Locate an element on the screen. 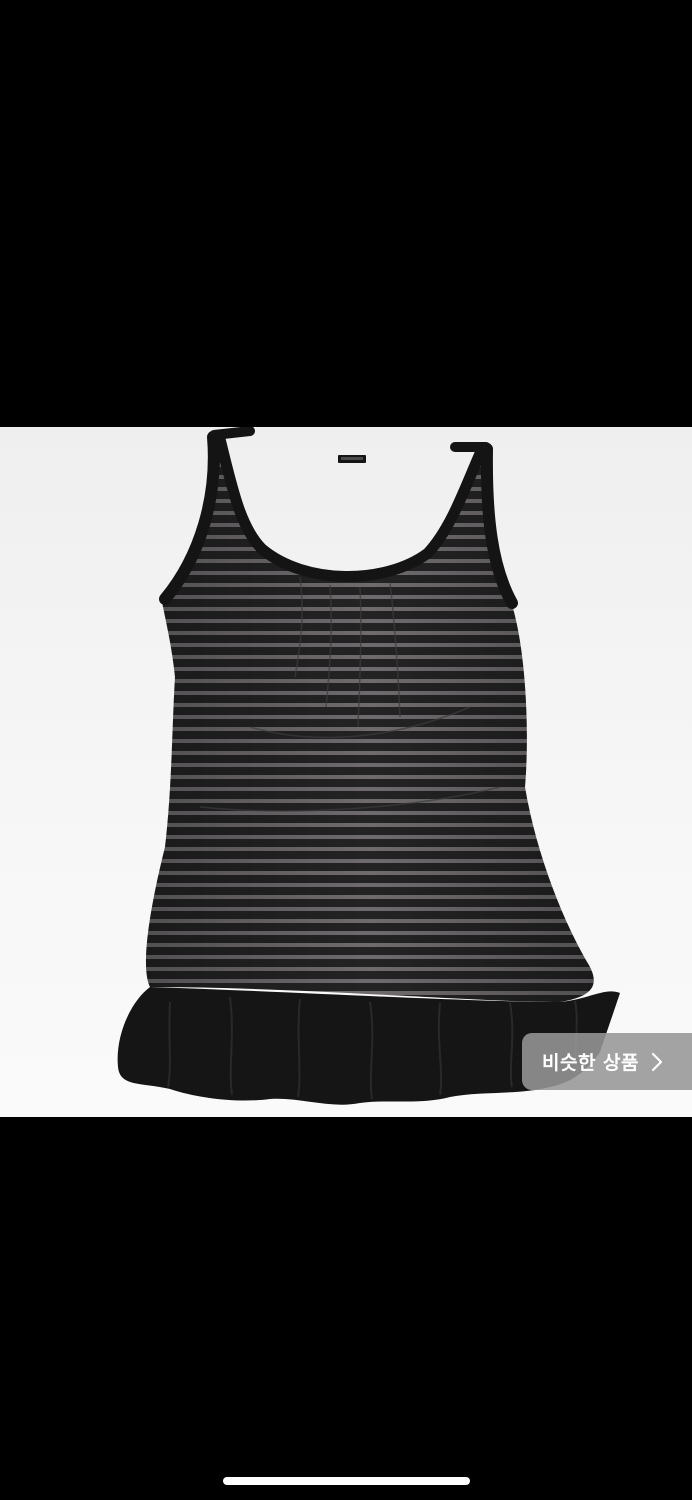 This screenshot has height=1500, width=692. similar-products-label: 비슷한 상품 is located at coordinates (591, 1063).